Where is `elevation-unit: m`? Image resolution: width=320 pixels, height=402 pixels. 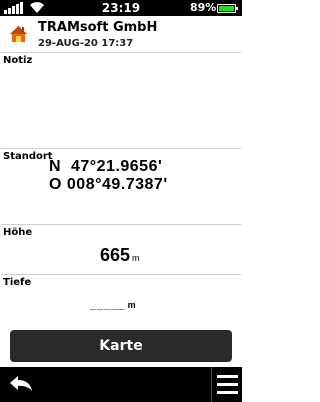
elevation-unit: m is located at coordinates (136, 258).